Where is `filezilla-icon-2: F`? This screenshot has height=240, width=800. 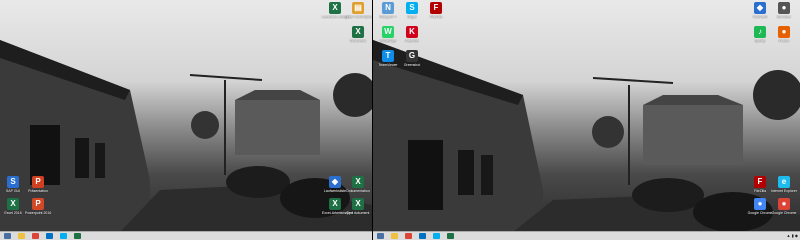 filezilla-icon-2: F is located at coordinates (760, 182).